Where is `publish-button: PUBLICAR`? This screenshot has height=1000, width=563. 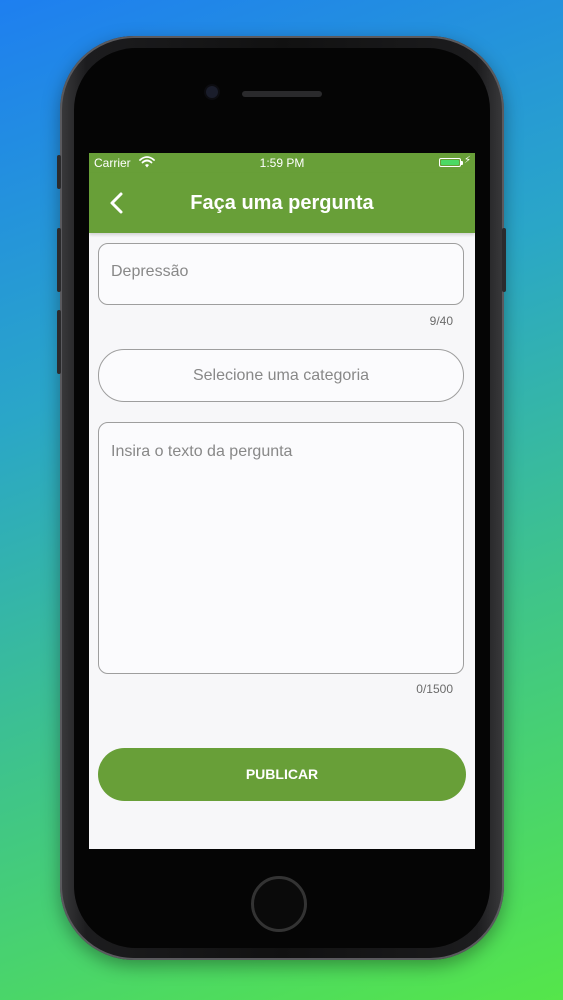
publish-button: PUBLICAR is located at coordinates (282, 774).